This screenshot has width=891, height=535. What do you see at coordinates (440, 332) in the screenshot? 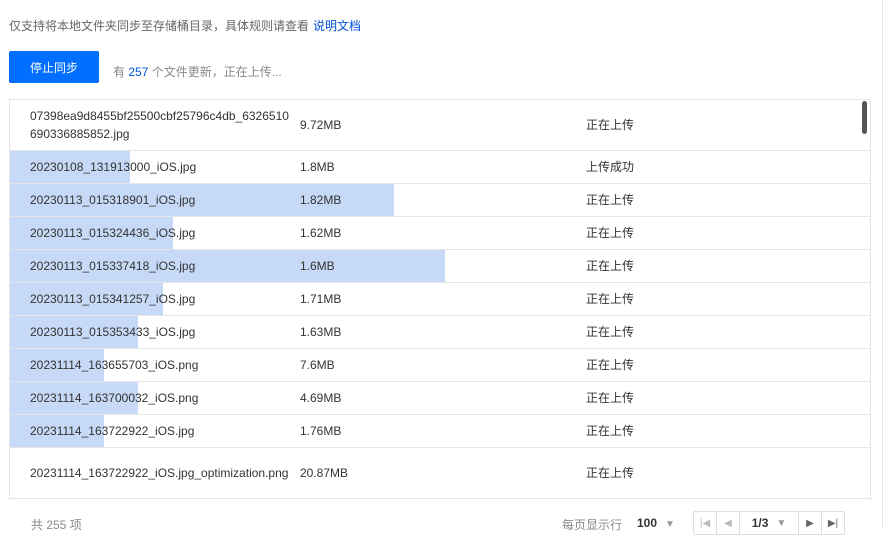
I see `table-row: 20230113_015353433_iOS.jpg 1.63MB 正在上传` at bounding box center [440, 332].